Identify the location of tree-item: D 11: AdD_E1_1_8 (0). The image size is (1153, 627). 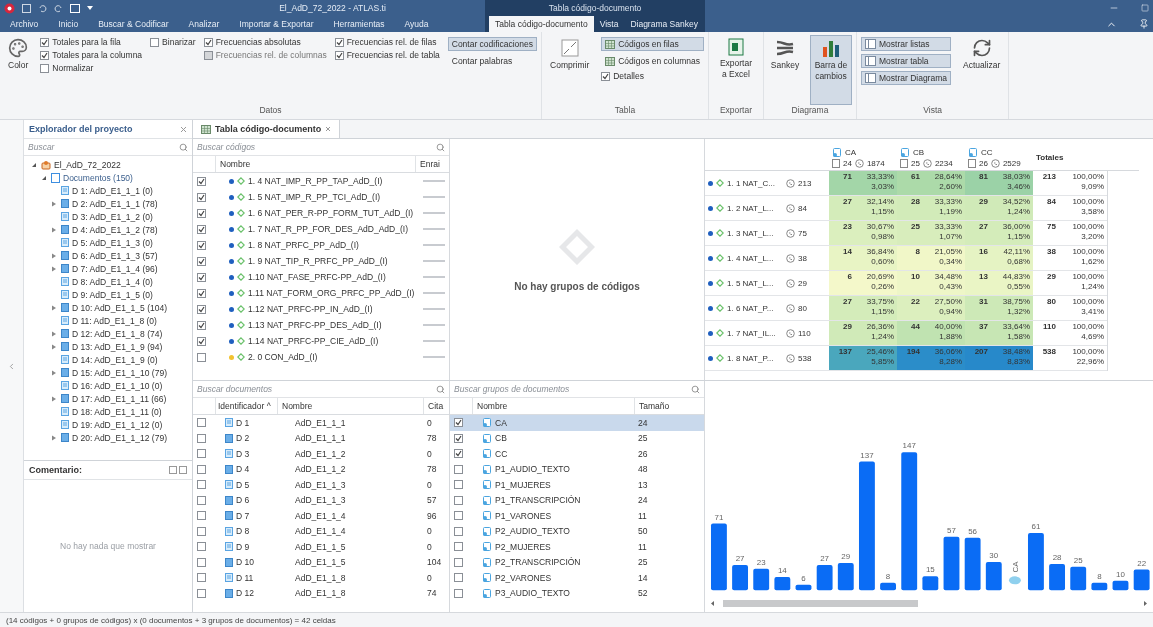
(114, 320).